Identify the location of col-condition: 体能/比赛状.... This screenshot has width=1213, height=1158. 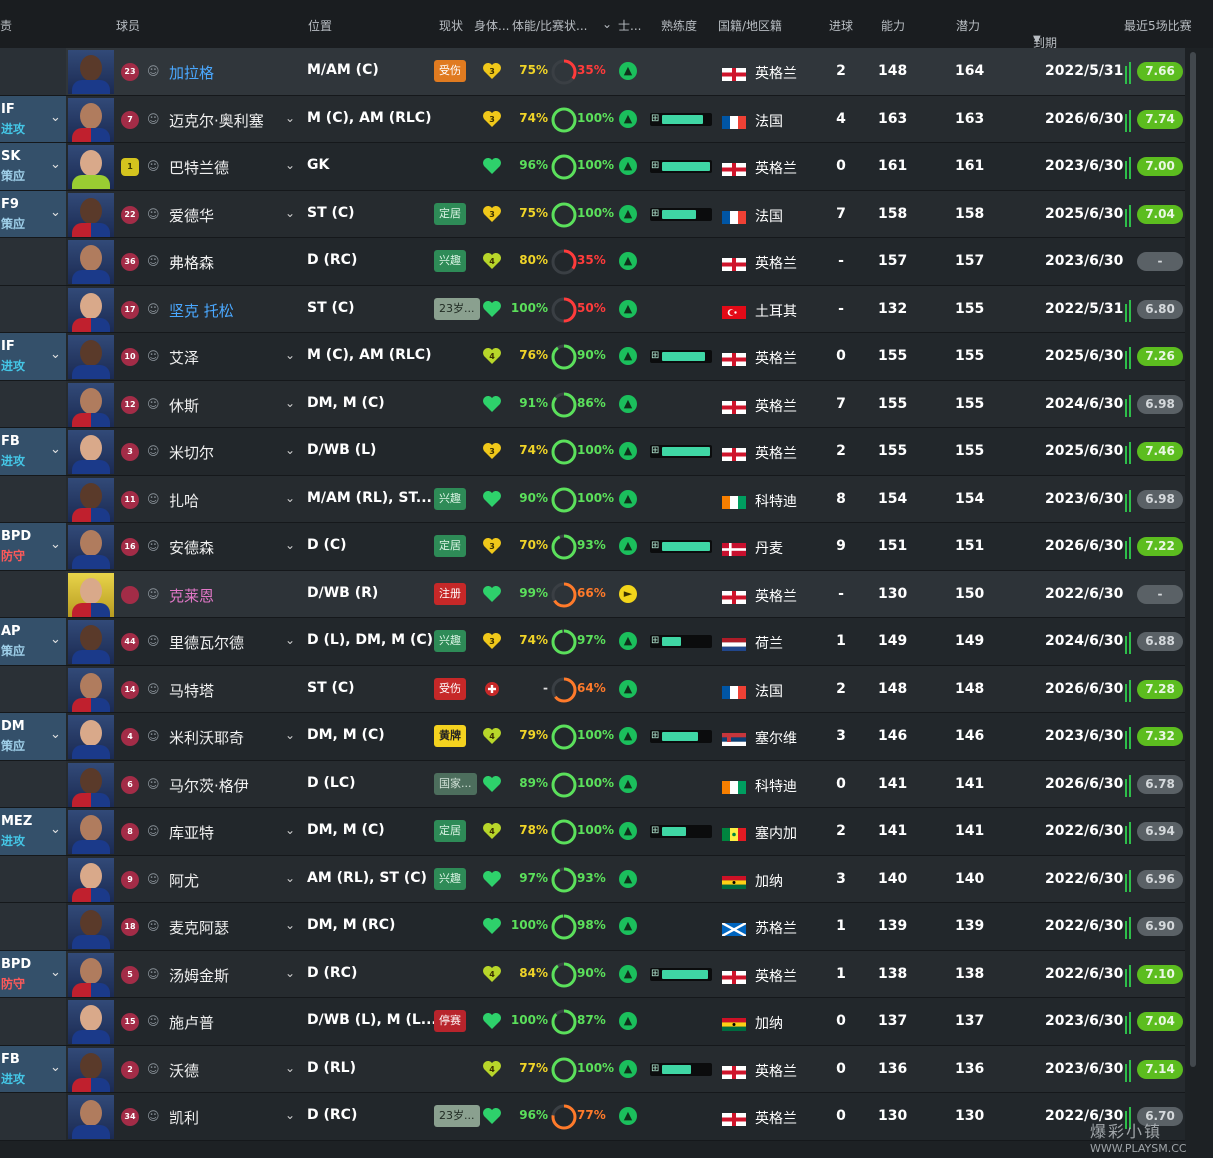
(550, 25).